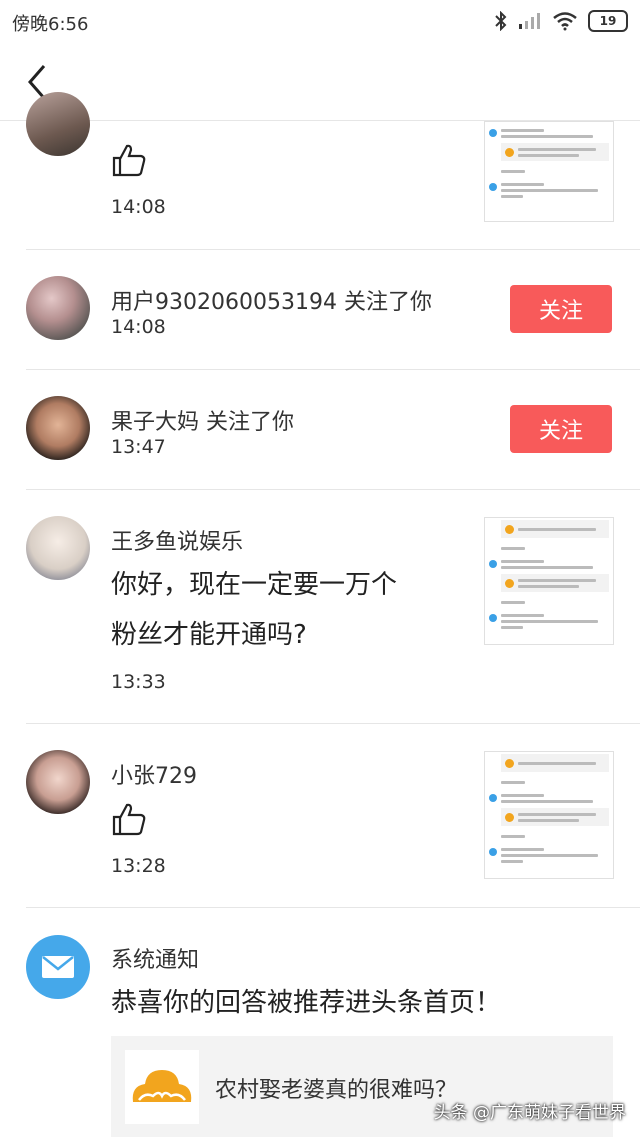 The width and height of the screenshot is (640, 1137). Describe the element at coordinates (154, 774) in the screenshot. I see `user-name: 小张729` at that location.